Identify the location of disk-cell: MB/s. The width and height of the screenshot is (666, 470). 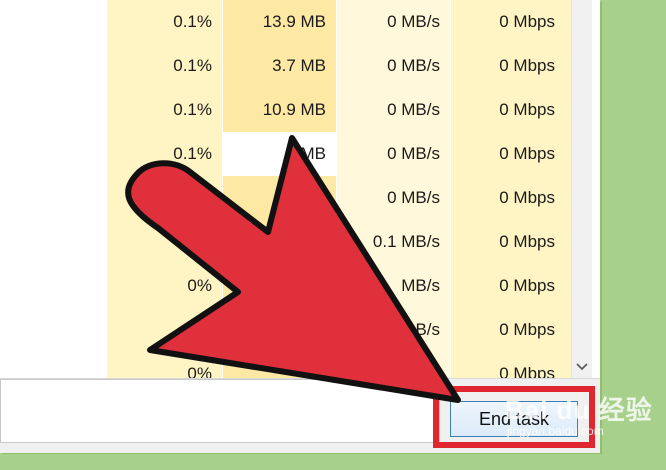
(393, 286).